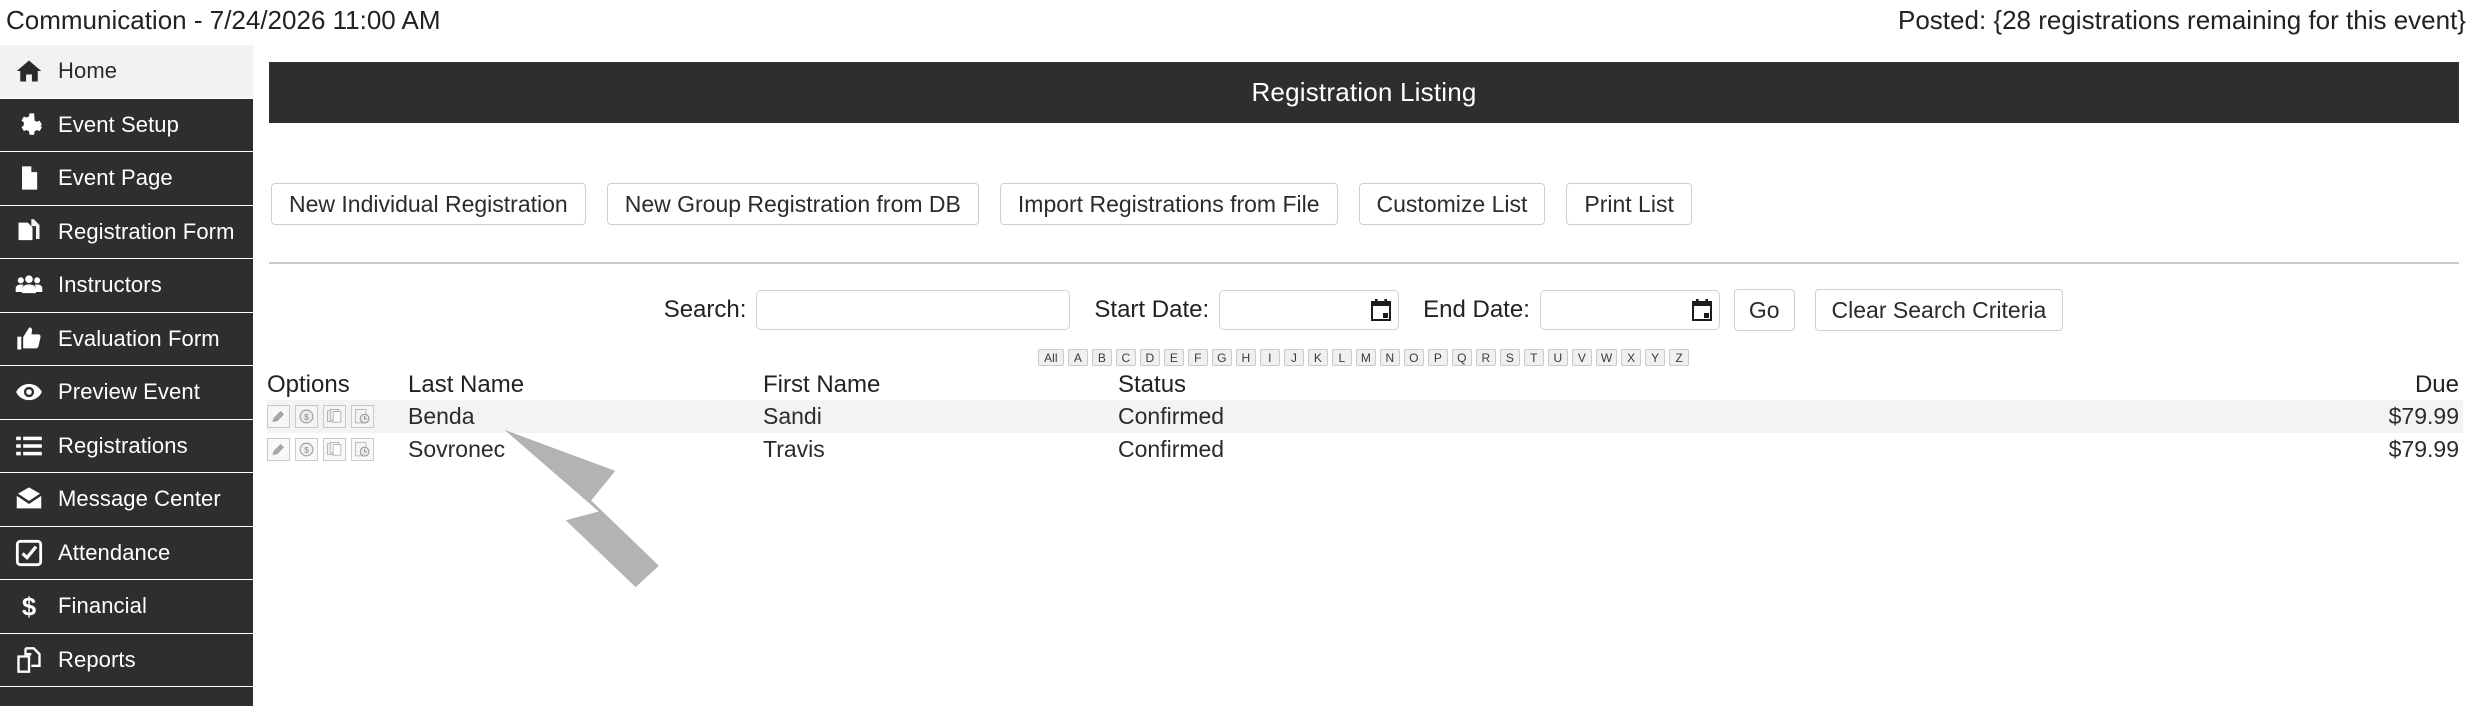 The width and height of the screenshot is (2474, 706). I want to click on alpha-filter-f: F, so click(1197, 357).